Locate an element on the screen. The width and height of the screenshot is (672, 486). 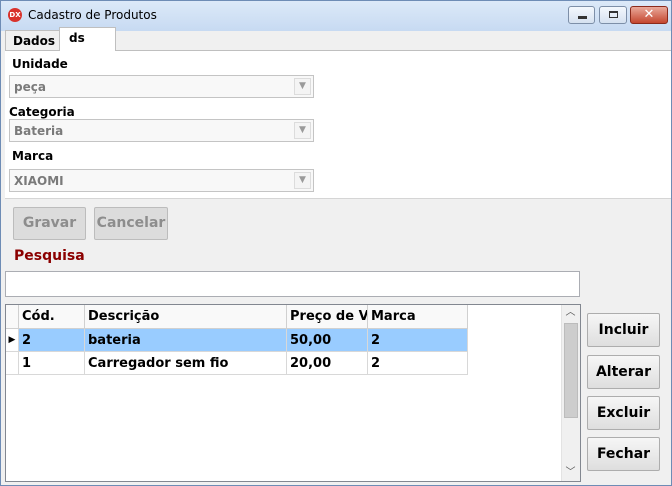
cancelar-button: Cancelar is located at coordinates (131, 223).